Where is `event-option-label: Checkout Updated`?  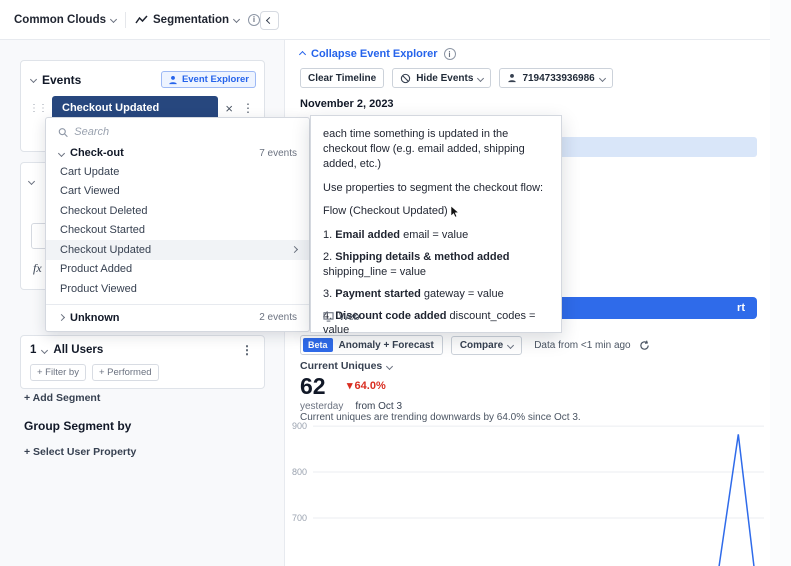 event-option-label: Checkout Updated is located at coordinates (106, 249).